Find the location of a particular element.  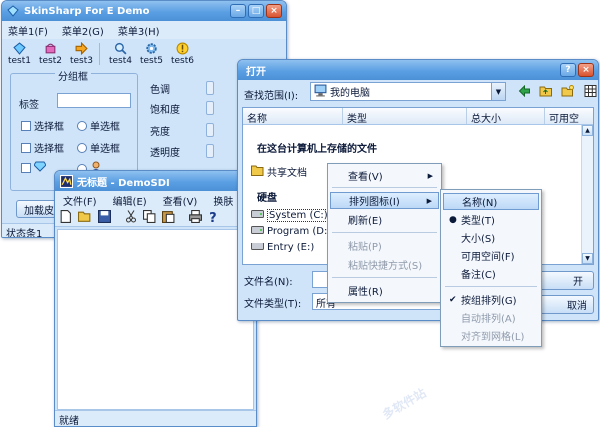

look-in-combo: 我的电脑 ▼ is located at coordinates (408, 91).